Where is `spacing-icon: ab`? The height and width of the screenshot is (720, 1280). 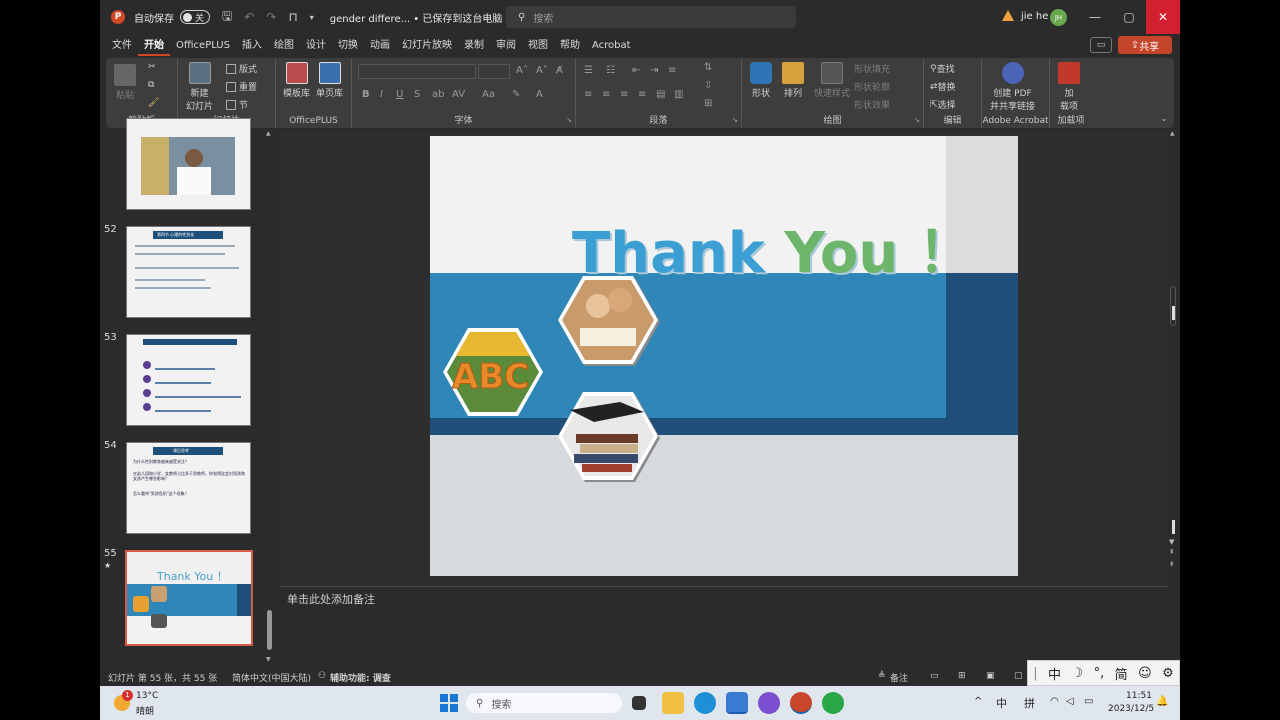 spacing-icon: ab is located at coordinates (438, 94).